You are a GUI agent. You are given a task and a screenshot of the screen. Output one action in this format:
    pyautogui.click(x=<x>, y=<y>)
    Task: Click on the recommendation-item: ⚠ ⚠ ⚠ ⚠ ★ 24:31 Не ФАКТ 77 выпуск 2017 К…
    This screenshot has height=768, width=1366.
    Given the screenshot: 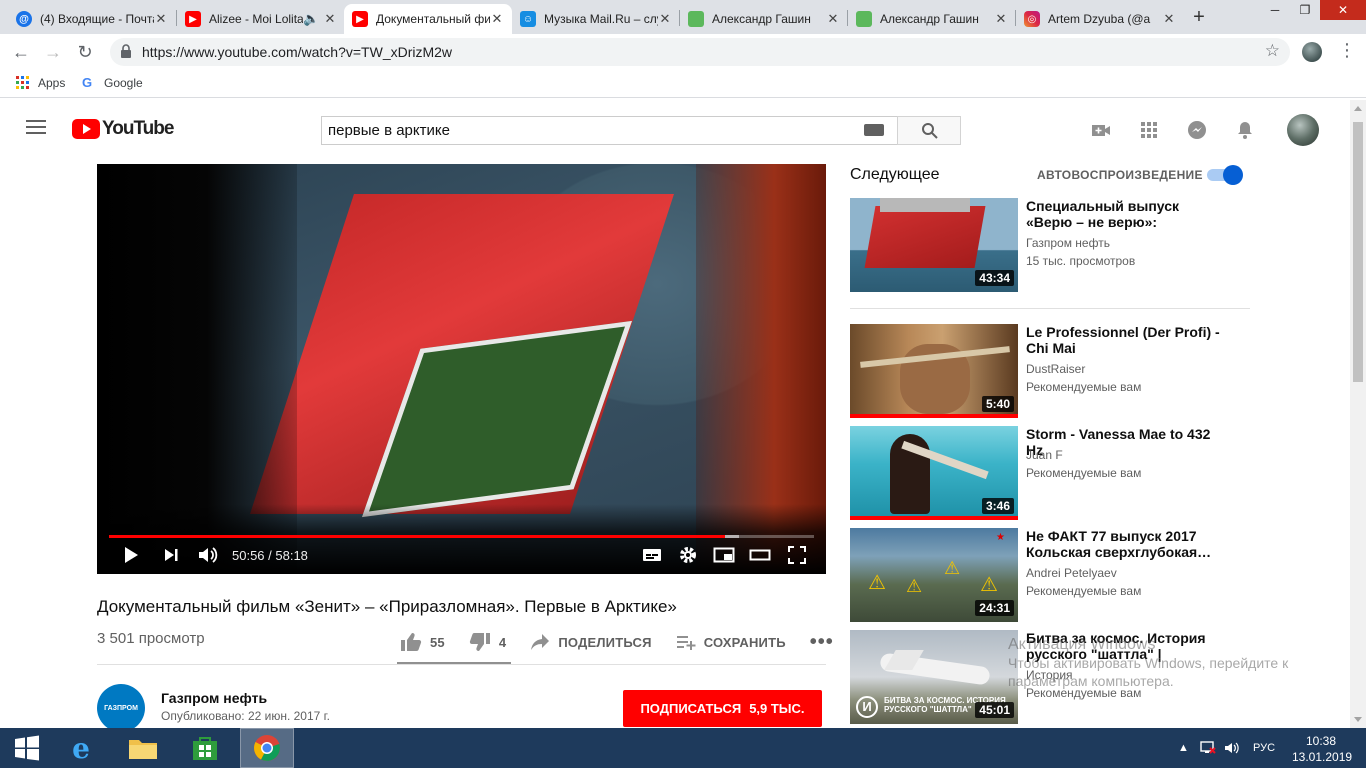 What is the action you would take?
    pyautogui.click(x=1050, y=576)
    